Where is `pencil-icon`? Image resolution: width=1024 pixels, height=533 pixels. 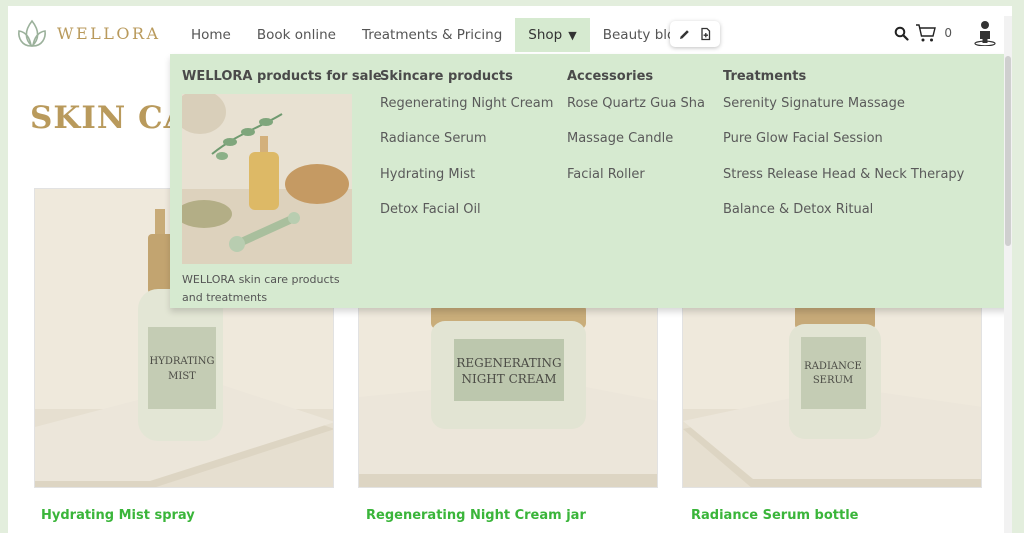
pencil-icon is located at coordinates (684, 34).